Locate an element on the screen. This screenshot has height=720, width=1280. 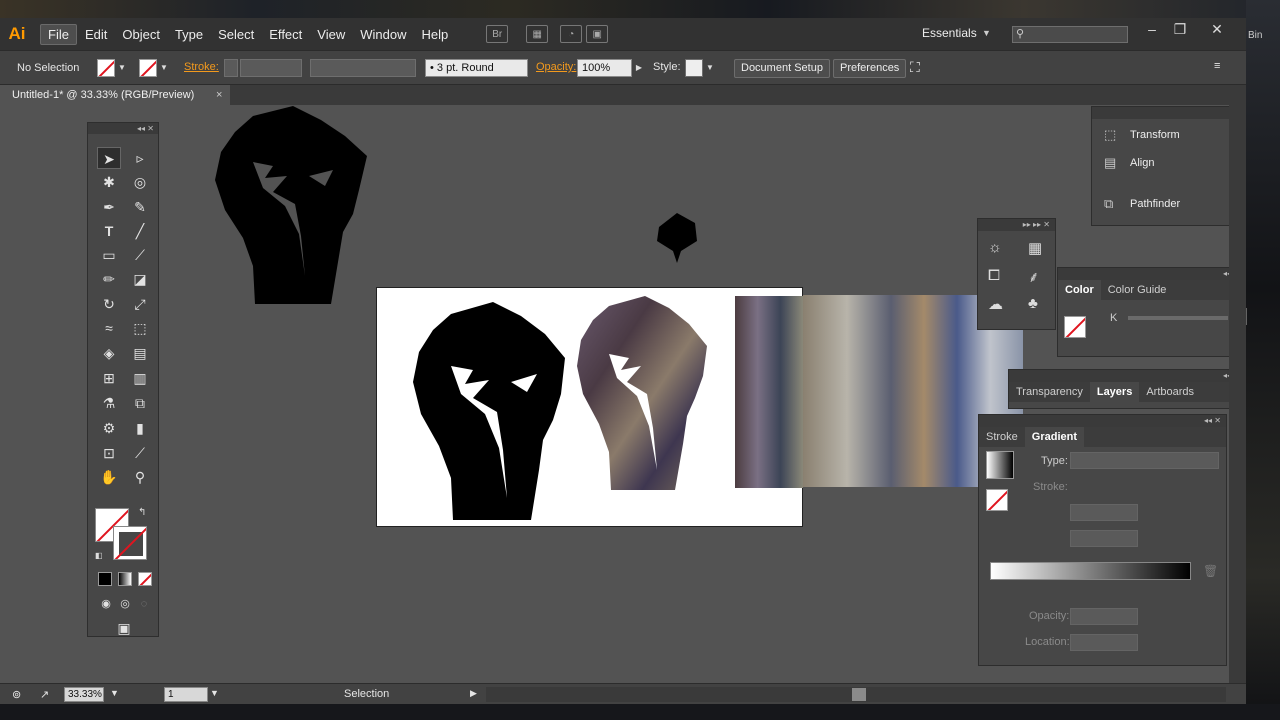
horizontal-scroll-thumb is located at coordinates (859, 694).